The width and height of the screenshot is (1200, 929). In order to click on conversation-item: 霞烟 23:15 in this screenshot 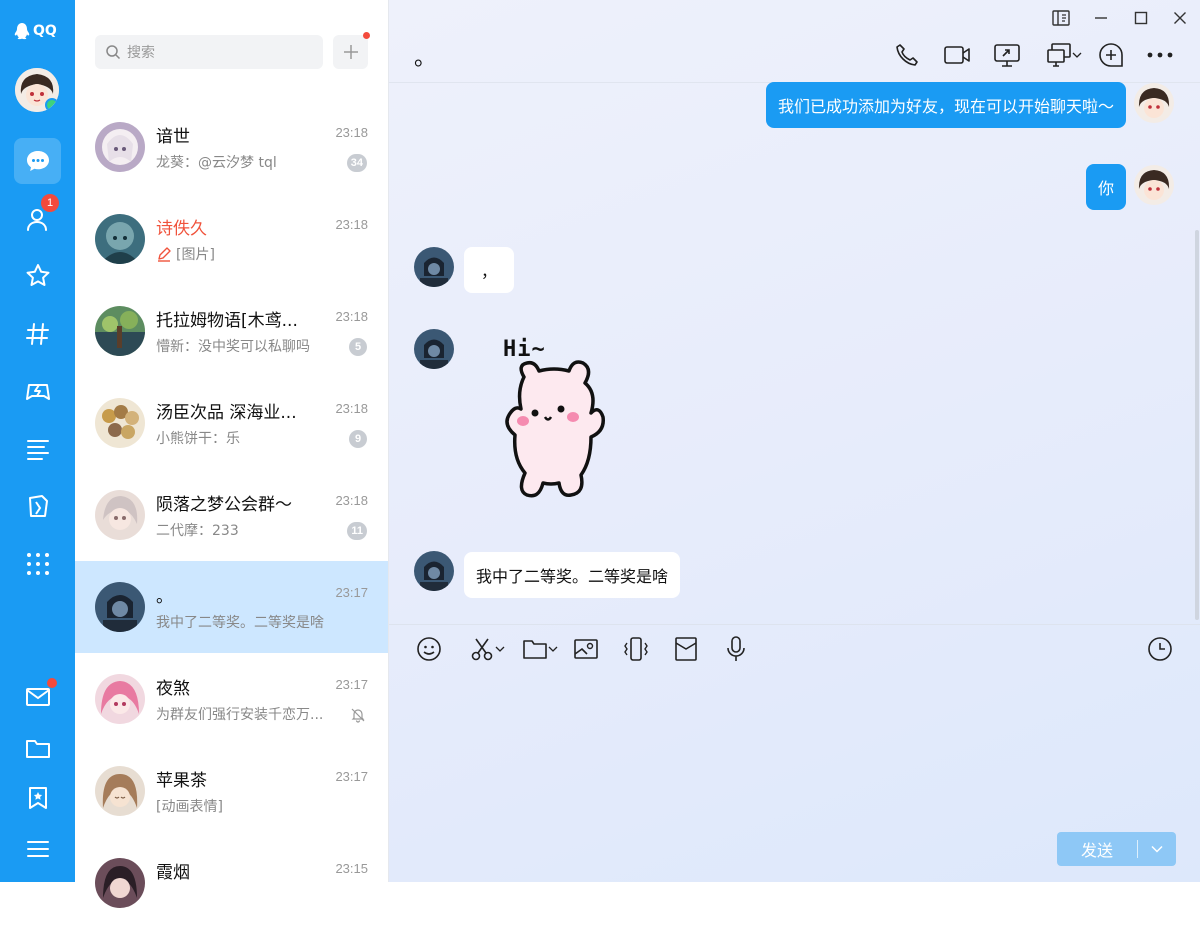, I will do `click(231, 883)`.